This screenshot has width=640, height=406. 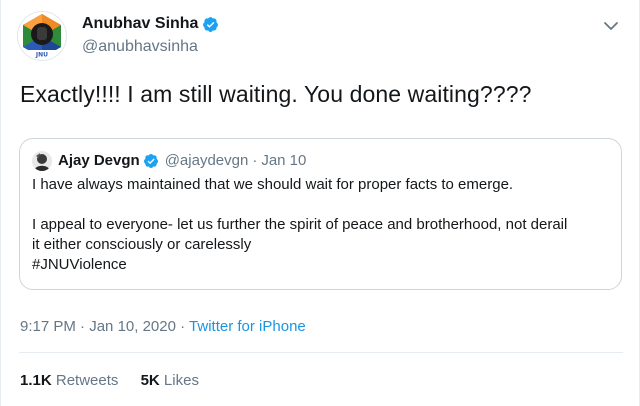 I want to click on quoted-hashtag: #JNUViolence, so click(x=320, y=265).